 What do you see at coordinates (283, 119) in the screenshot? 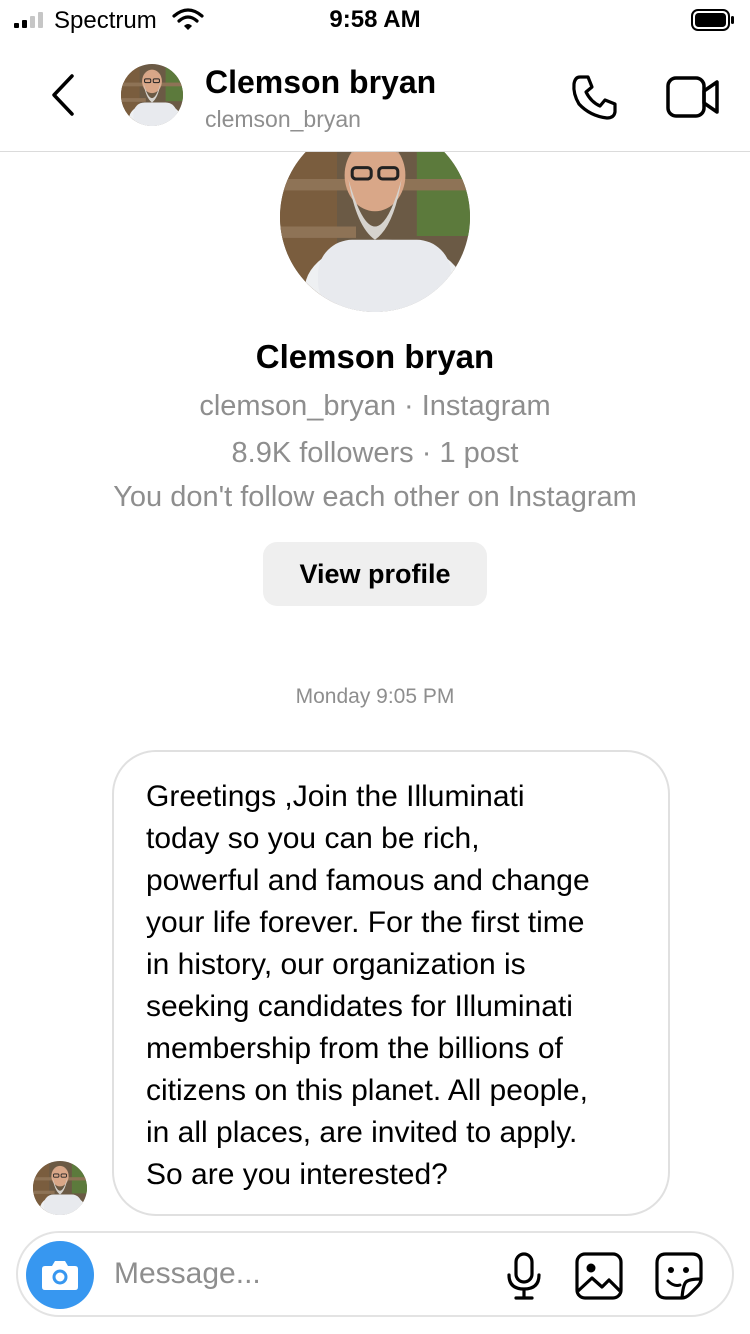
I see `header-contact-handle: clemson_bryan` at bounding box center [283, 119].